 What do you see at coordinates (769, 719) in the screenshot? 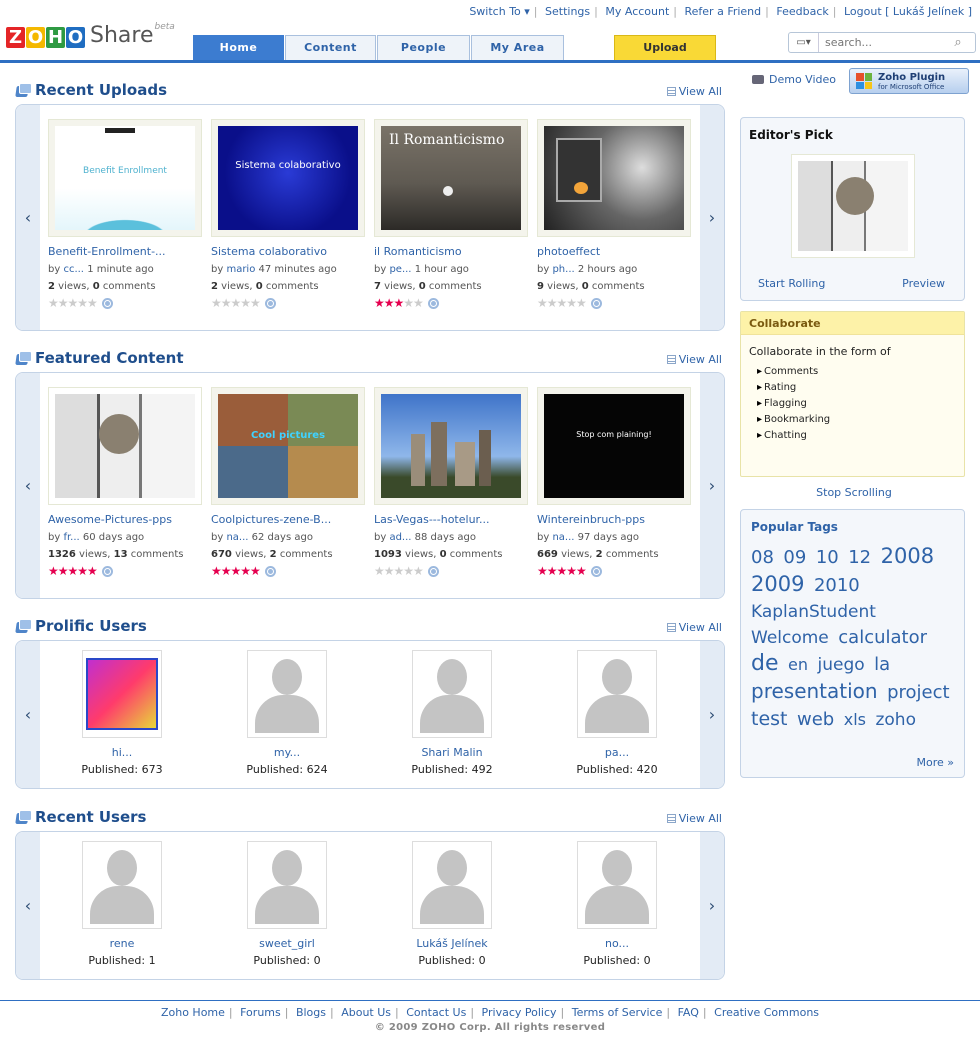
I see `tag-link: test` at bounding box center [769, 719].